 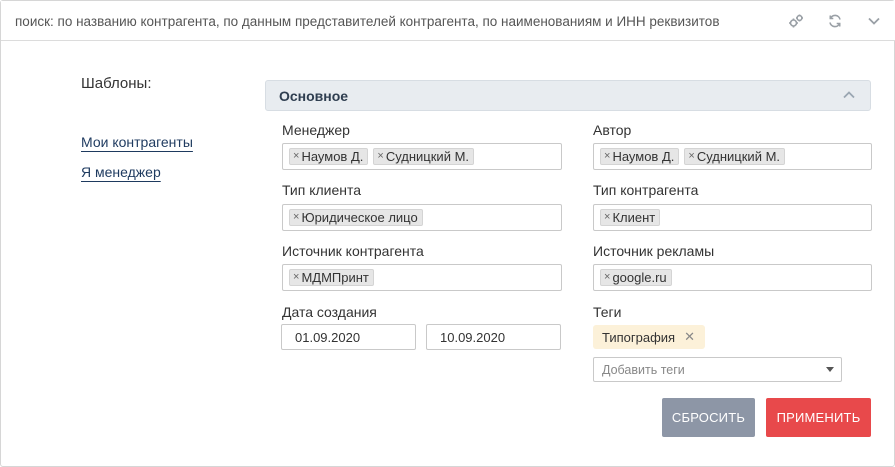 I want to click on template-link-my-counterparties: Мои контрагенты, so click(x=137, y=142).